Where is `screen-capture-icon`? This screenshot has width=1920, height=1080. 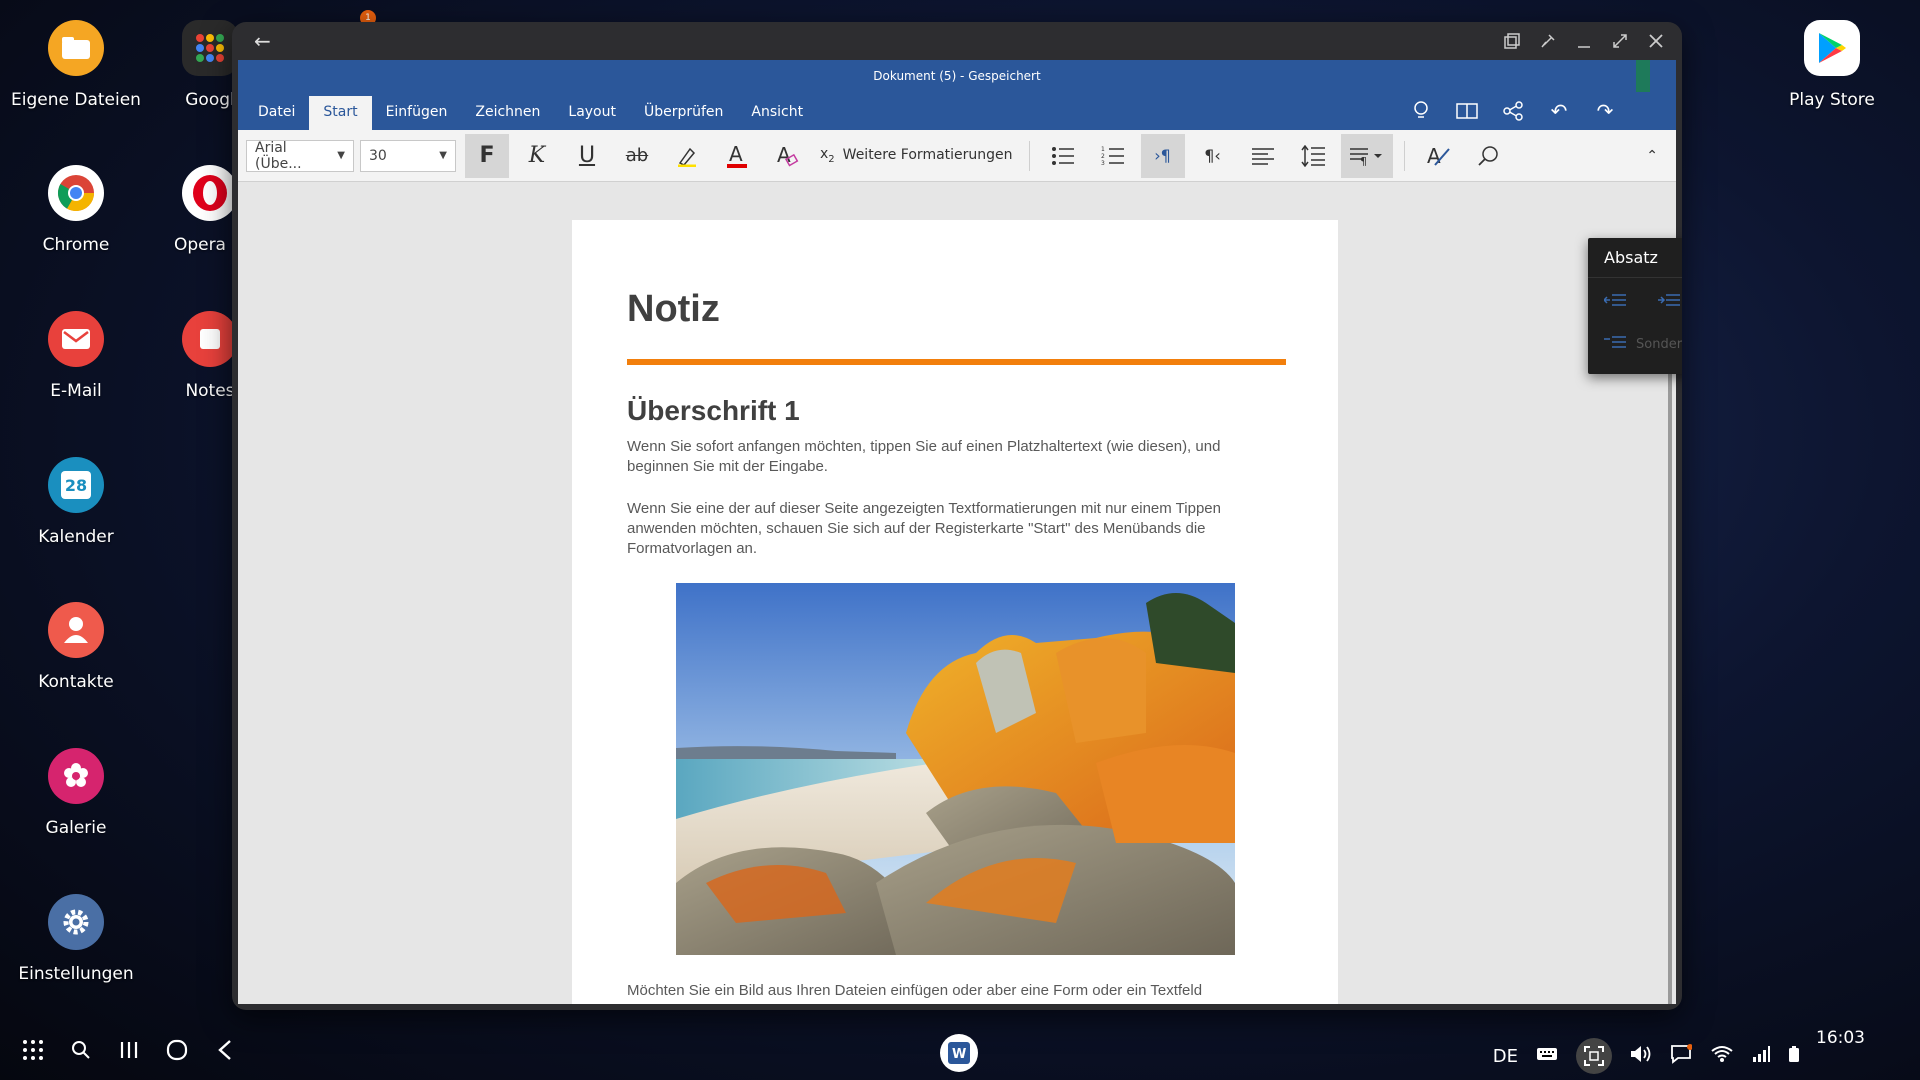 screen-capture-icon is located at coordinates (1594, 1056).